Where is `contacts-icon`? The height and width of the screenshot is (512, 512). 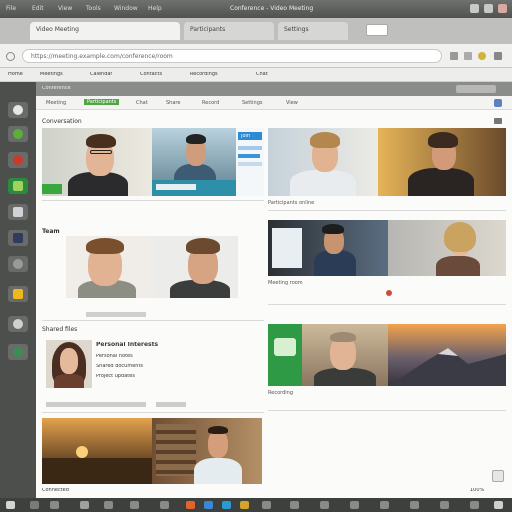 contacts-icon is located at coordinates (18, 264).